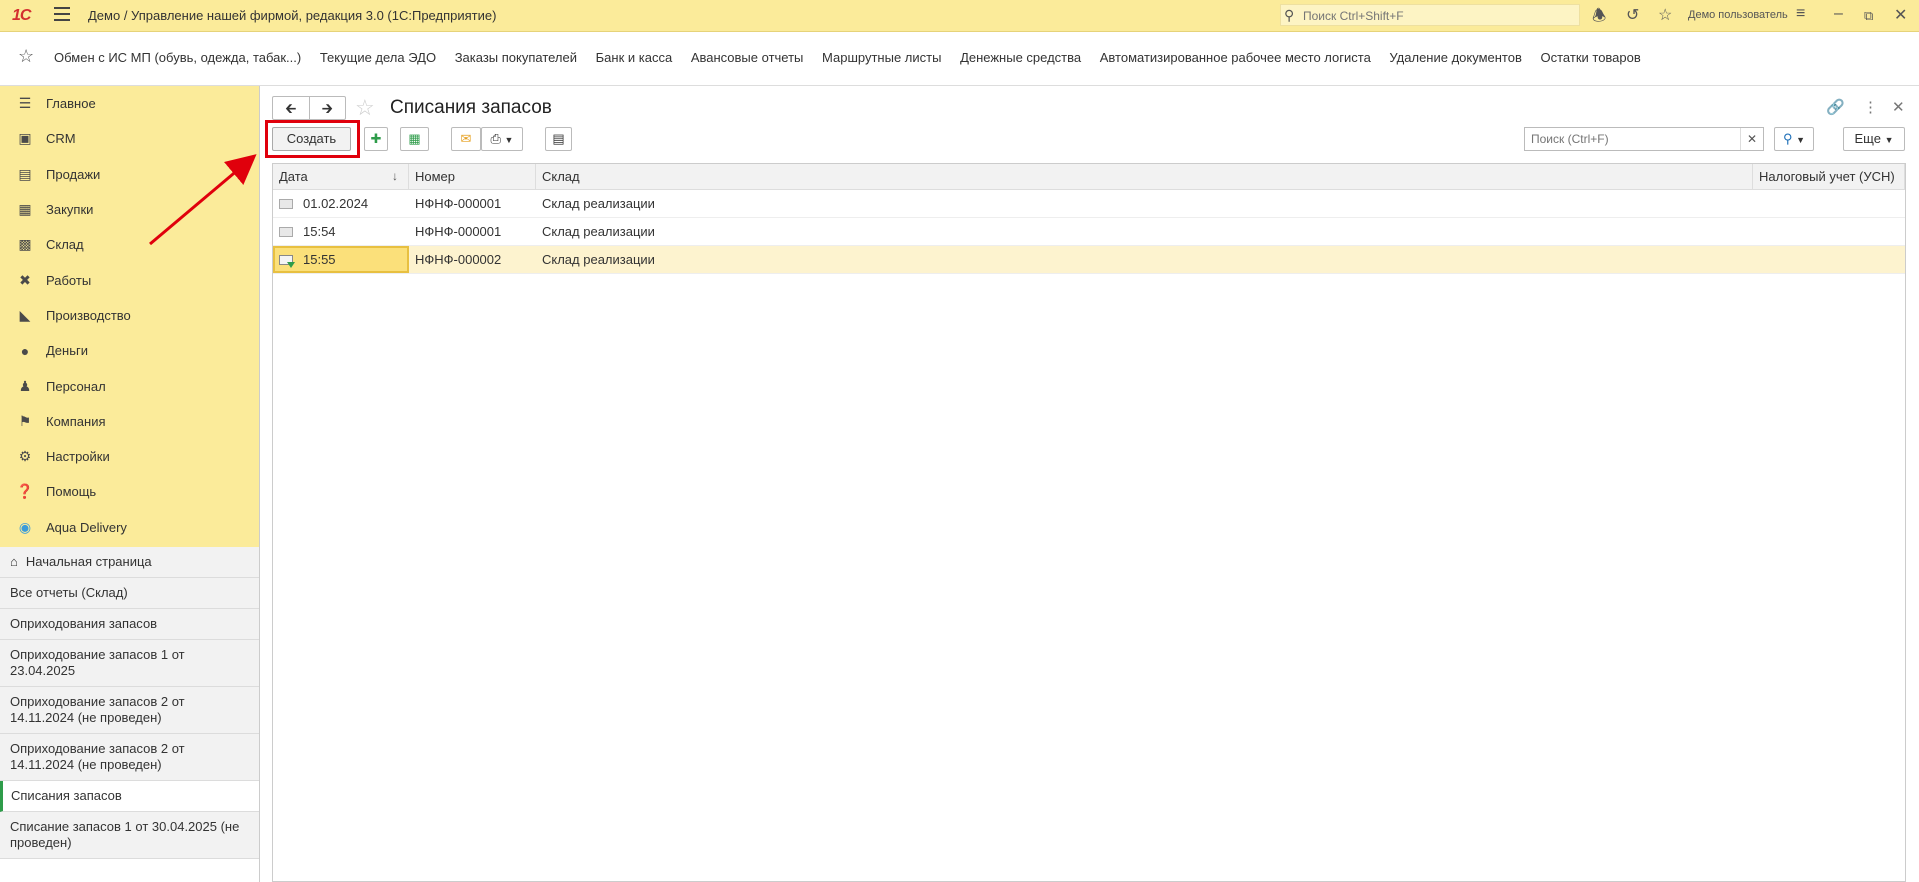 This screenshot has height=882, width=1919. What do you see at coordinates (1144, 176) in the screenshot?
I see `column-header-warehouse: Склад` at bounding box center [1144, 176].